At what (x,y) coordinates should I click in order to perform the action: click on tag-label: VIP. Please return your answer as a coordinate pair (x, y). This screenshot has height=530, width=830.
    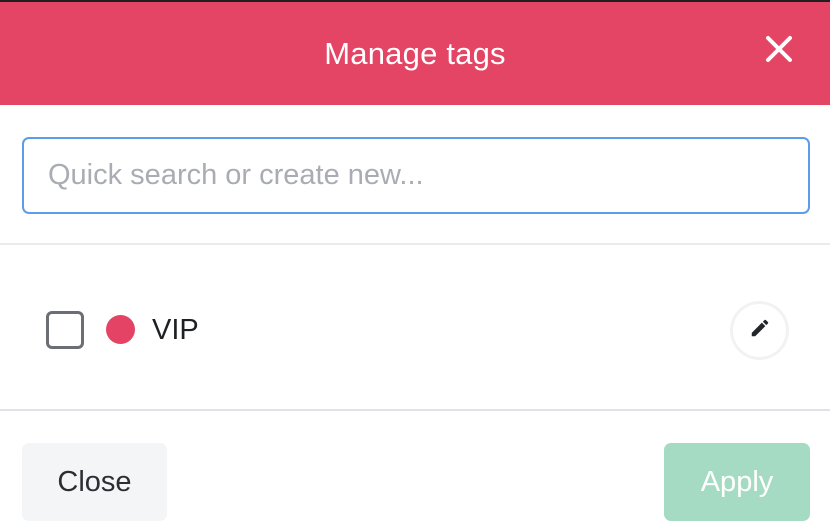
    Looking at the image, I should click on (175, 330).